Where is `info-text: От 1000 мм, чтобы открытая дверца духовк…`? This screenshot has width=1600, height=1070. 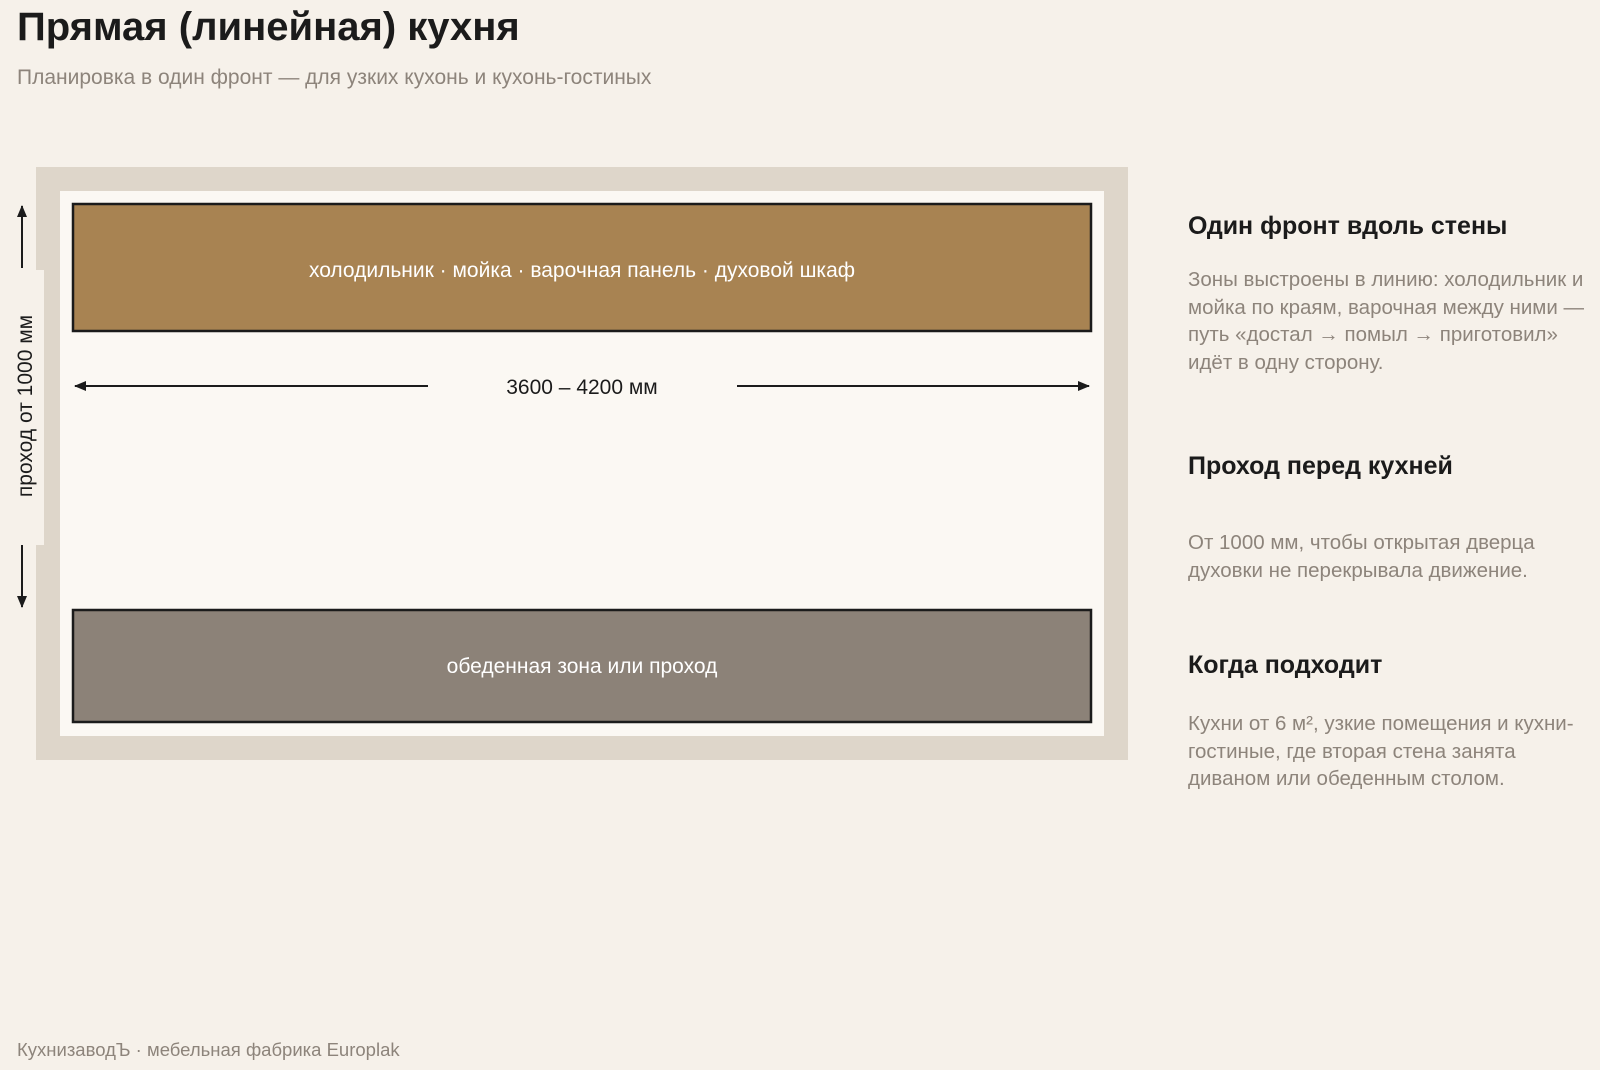
info-text: От 1000 мм, чтобы открытая дверца духовк… is located at coordinates (1361, 556).